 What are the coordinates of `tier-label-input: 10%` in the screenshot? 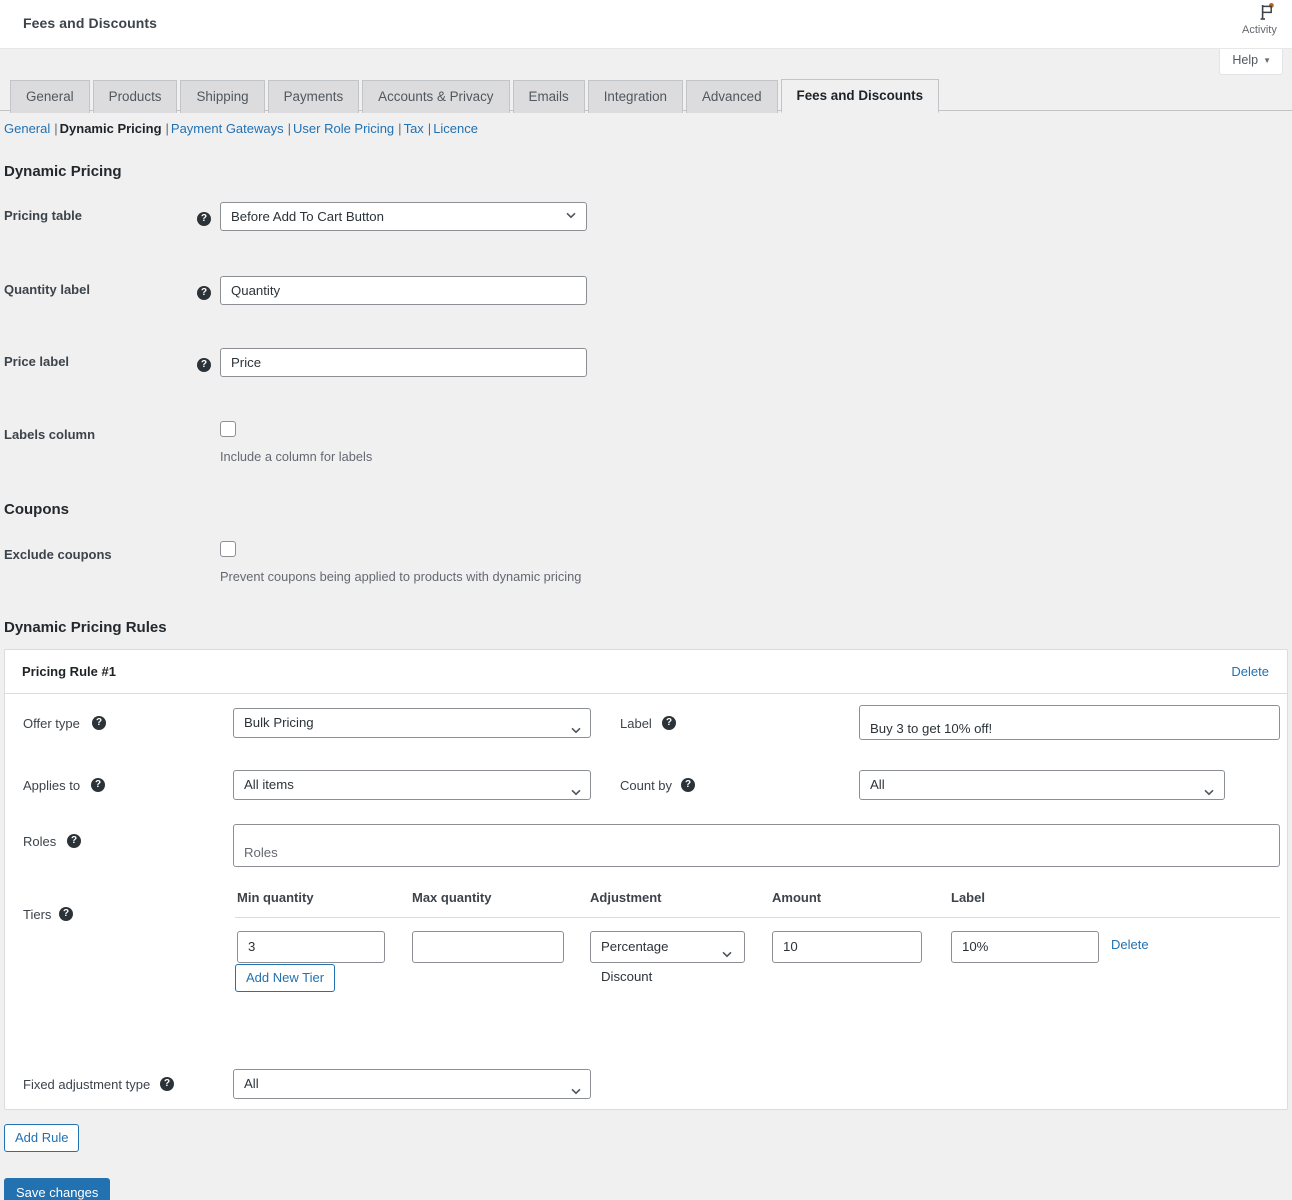 It's located at (1025, 947).